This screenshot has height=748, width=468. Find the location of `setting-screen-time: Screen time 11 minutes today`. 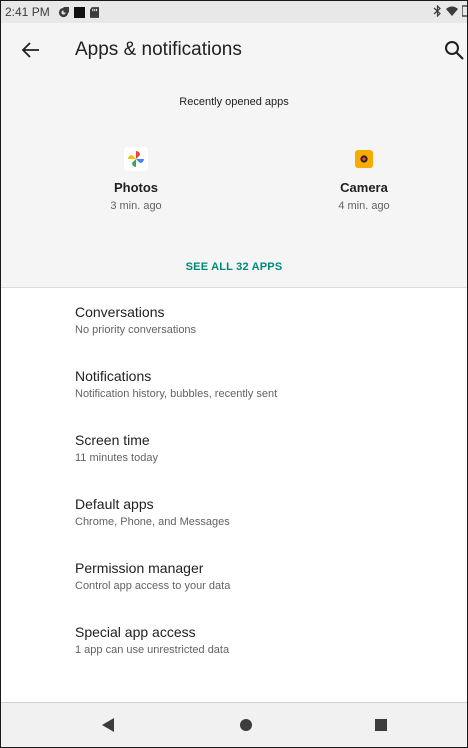

setting-screen-time: Screen time 11 minutes today is located at coordinates (265, 448).